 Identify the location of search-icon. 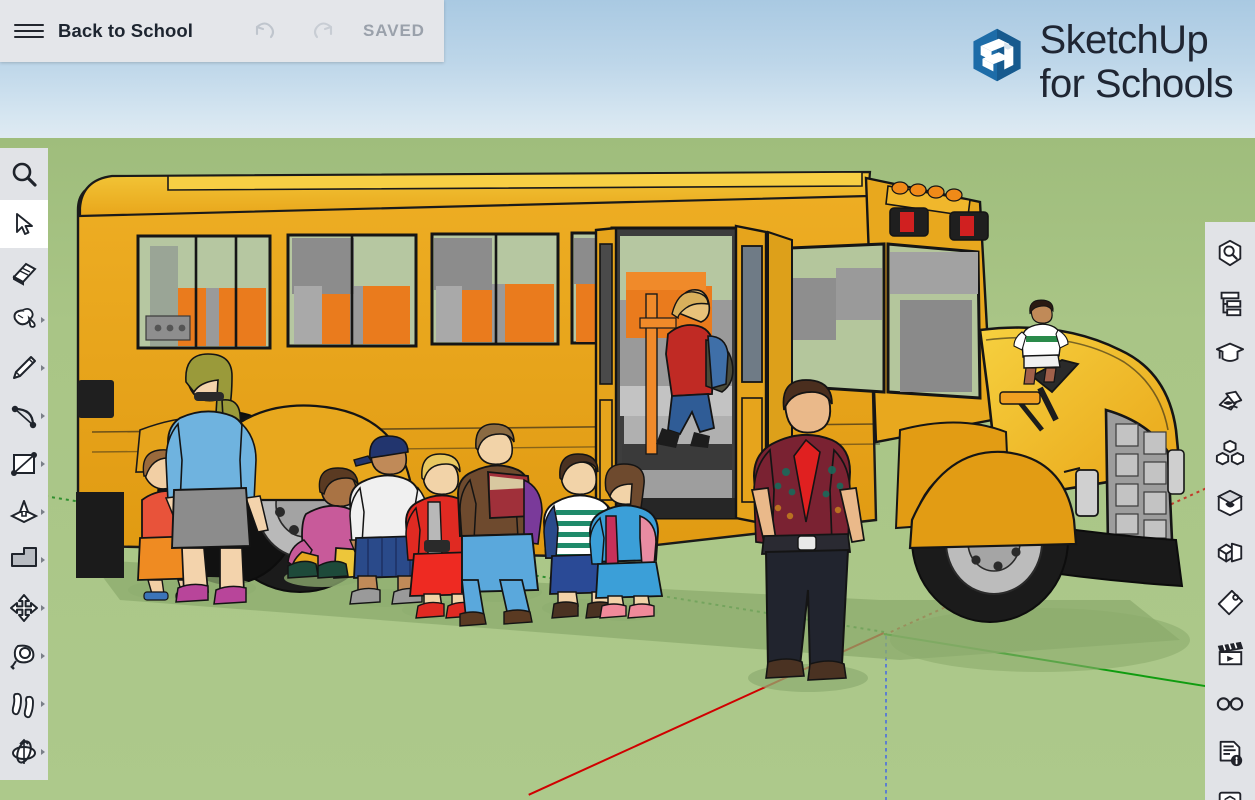
(24, 174).